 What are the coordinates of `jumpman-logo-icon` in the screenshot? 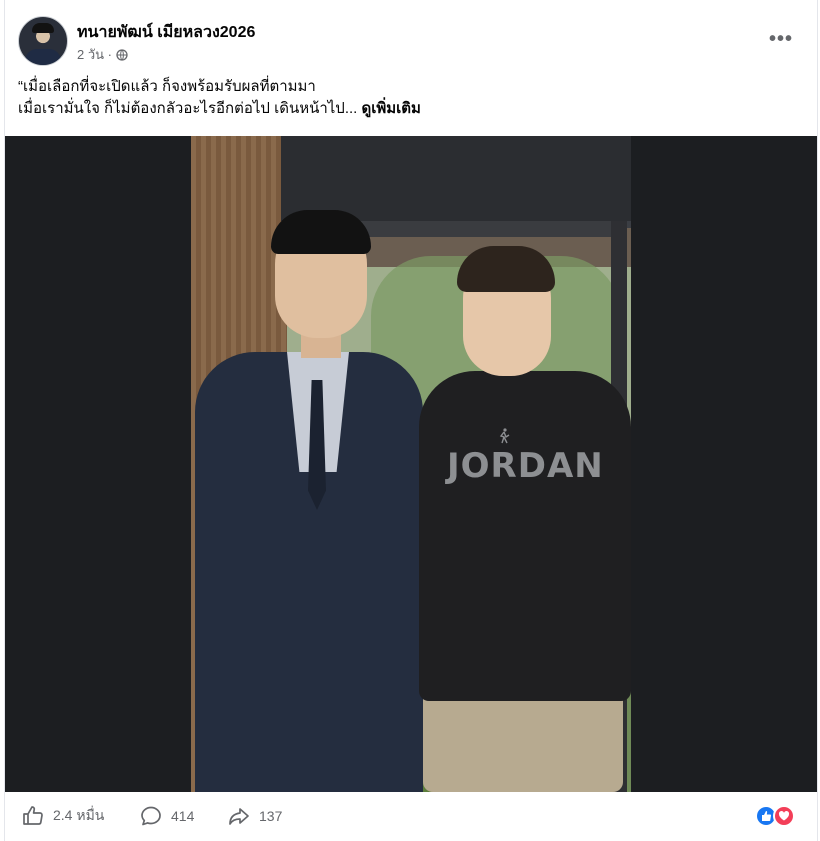 It's located at (504, 436).